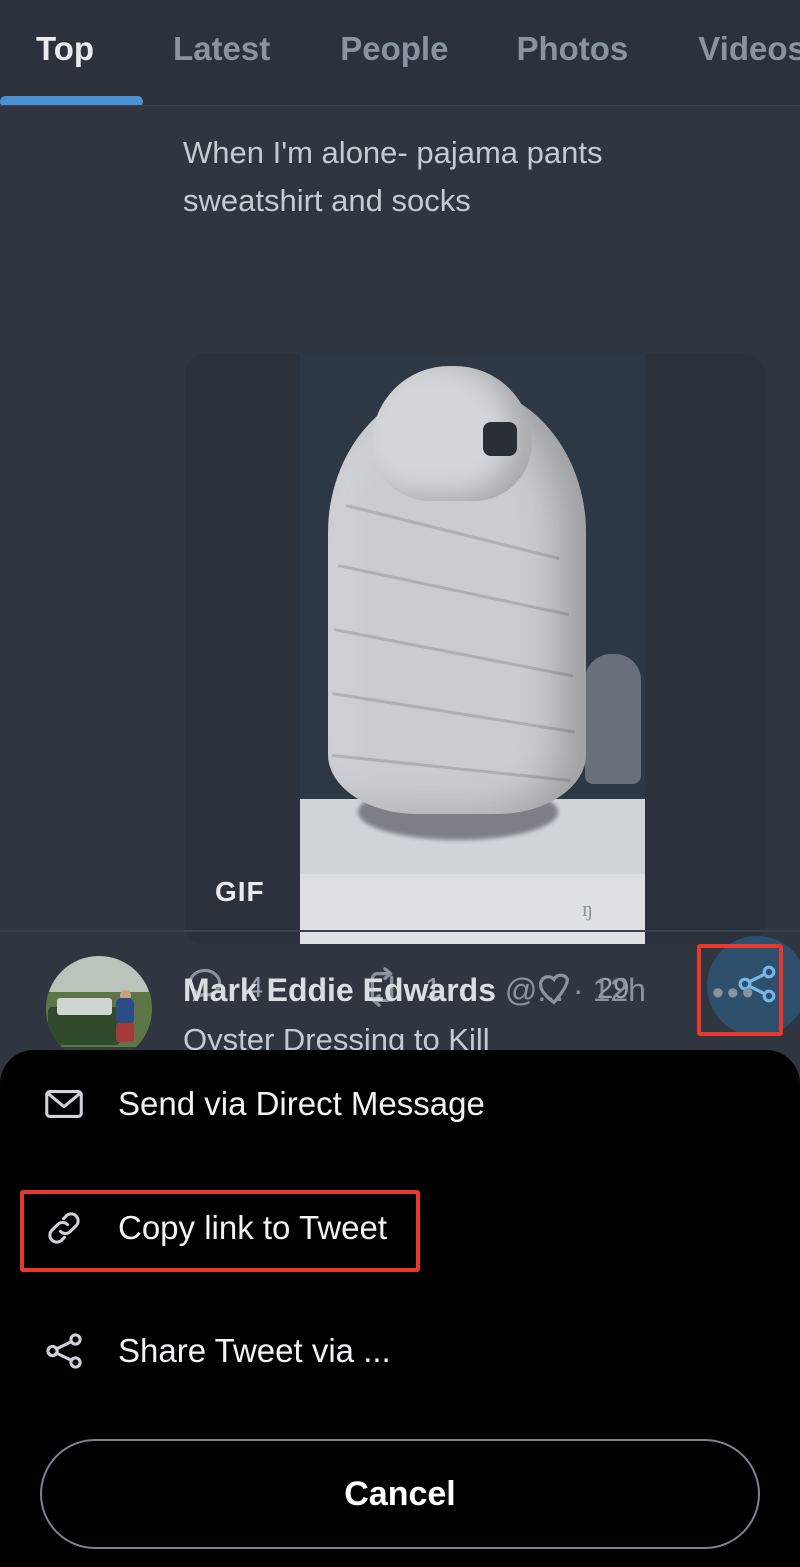  Describe the element at coordinates (64, 1104) in the screenshot. I see `envelope-icon` at that location.